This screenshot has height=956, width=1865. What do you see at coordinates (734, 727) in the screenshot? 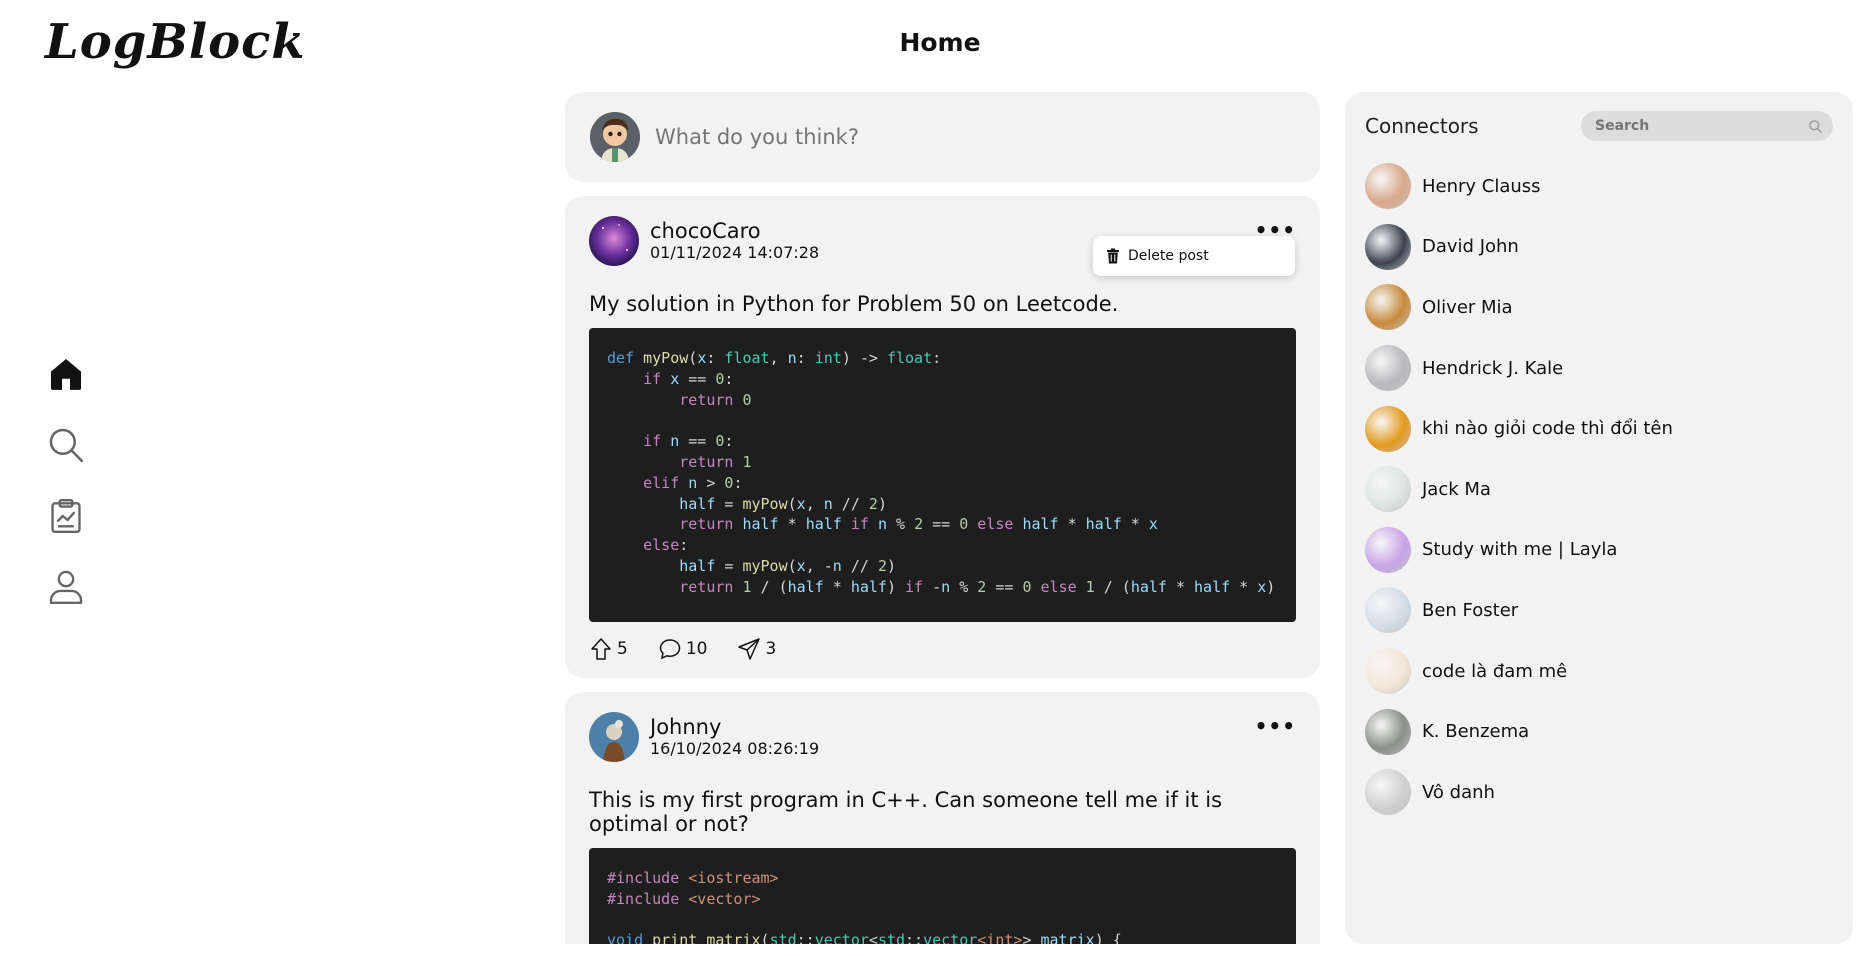
I see `post-author: Johnny` at bounding box center [734, 727].